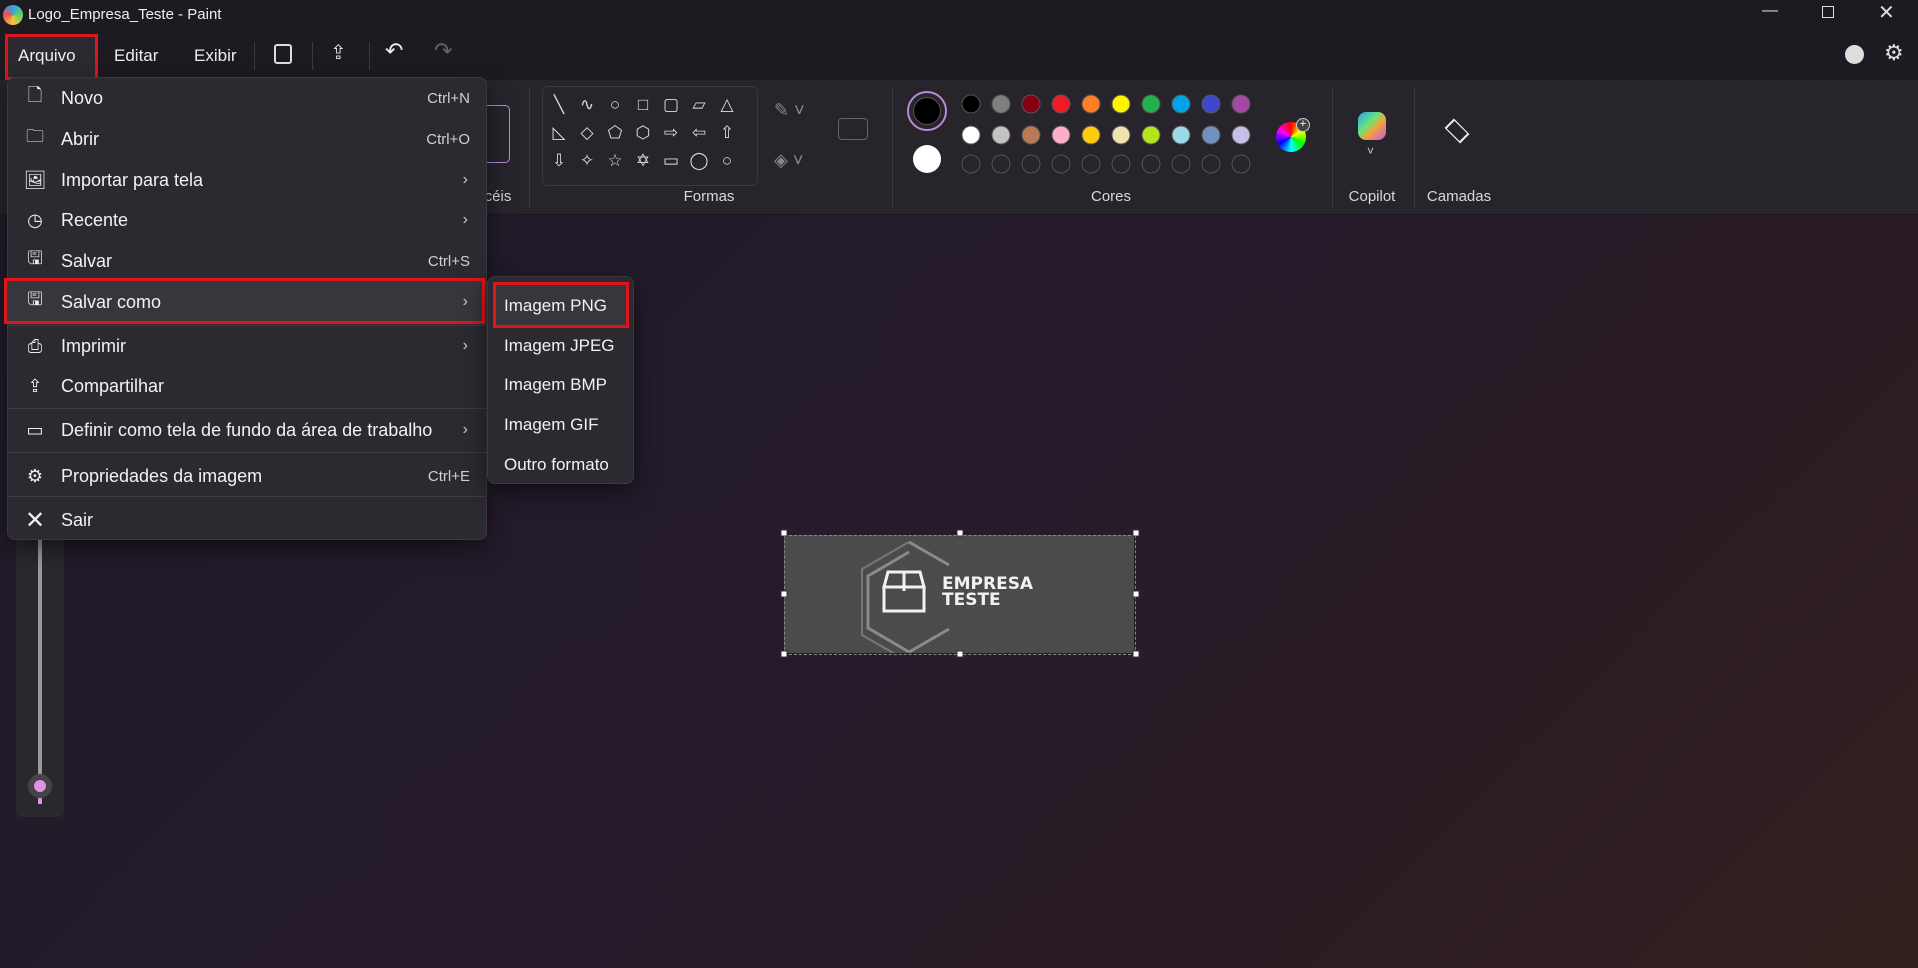 This screenshot has height=968, width=1918. I want to click on primary-color-button, so click(927, 111).